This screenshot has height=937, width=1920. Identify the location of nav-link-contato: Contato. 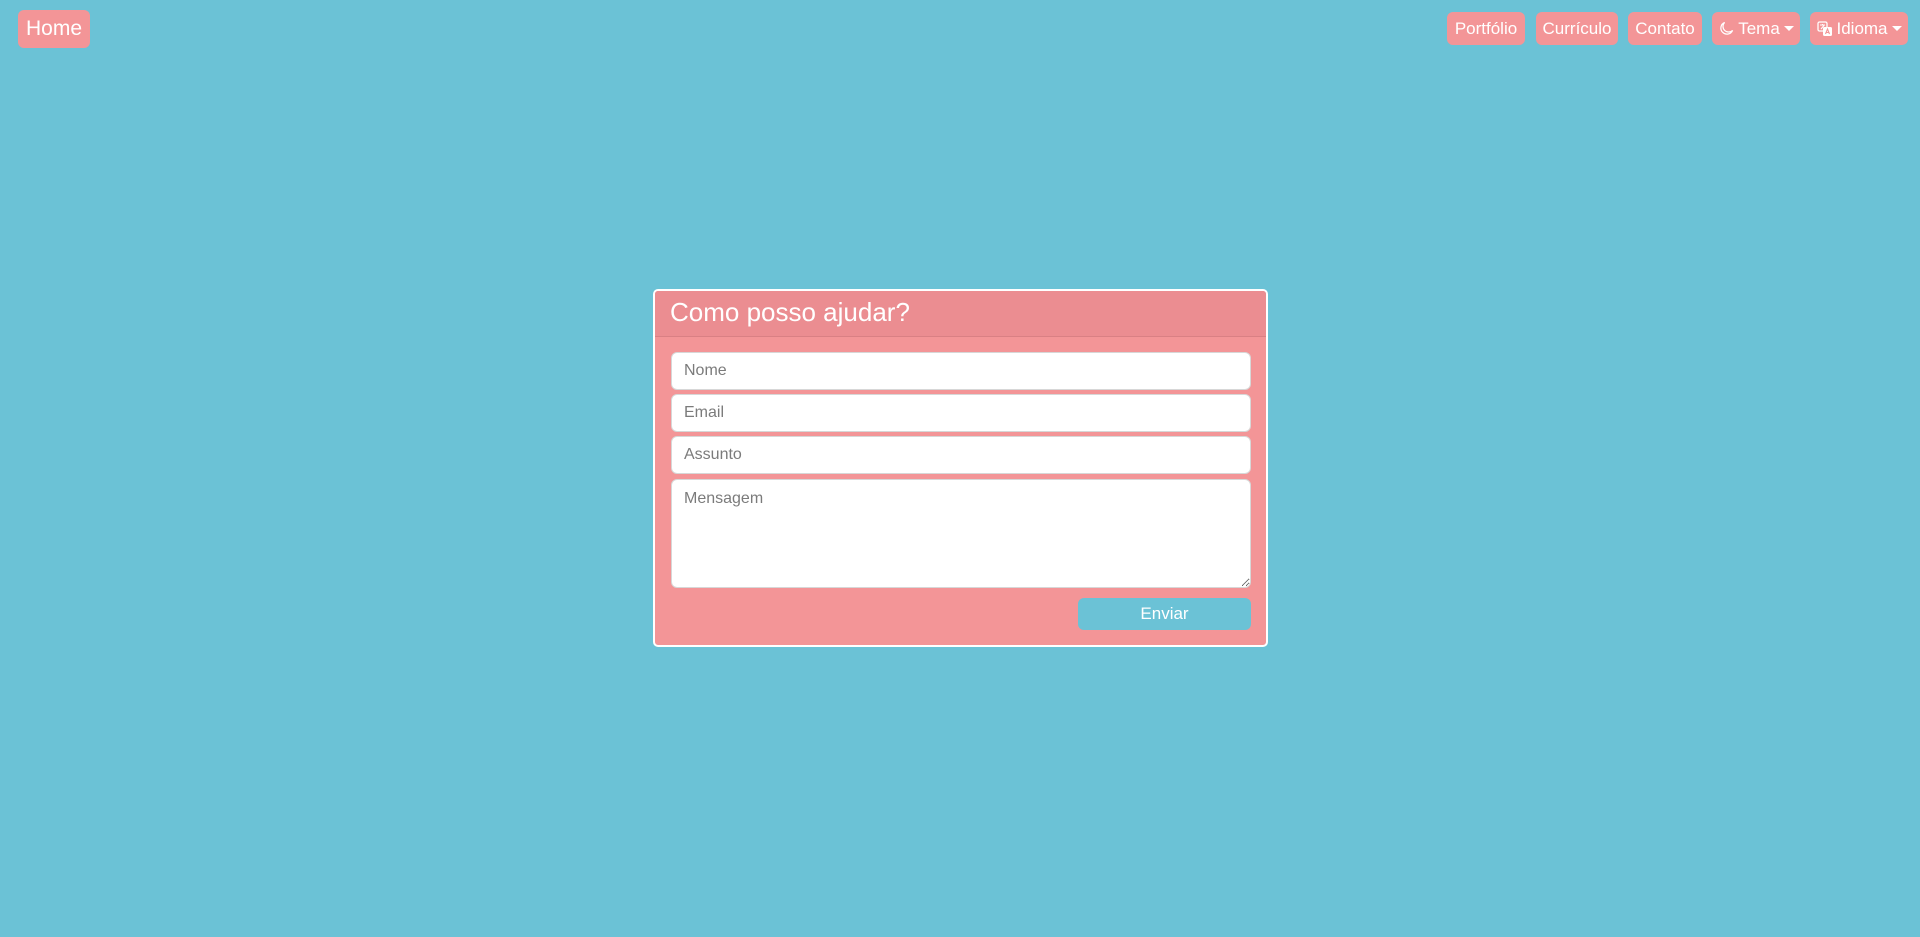
(1665, 28).